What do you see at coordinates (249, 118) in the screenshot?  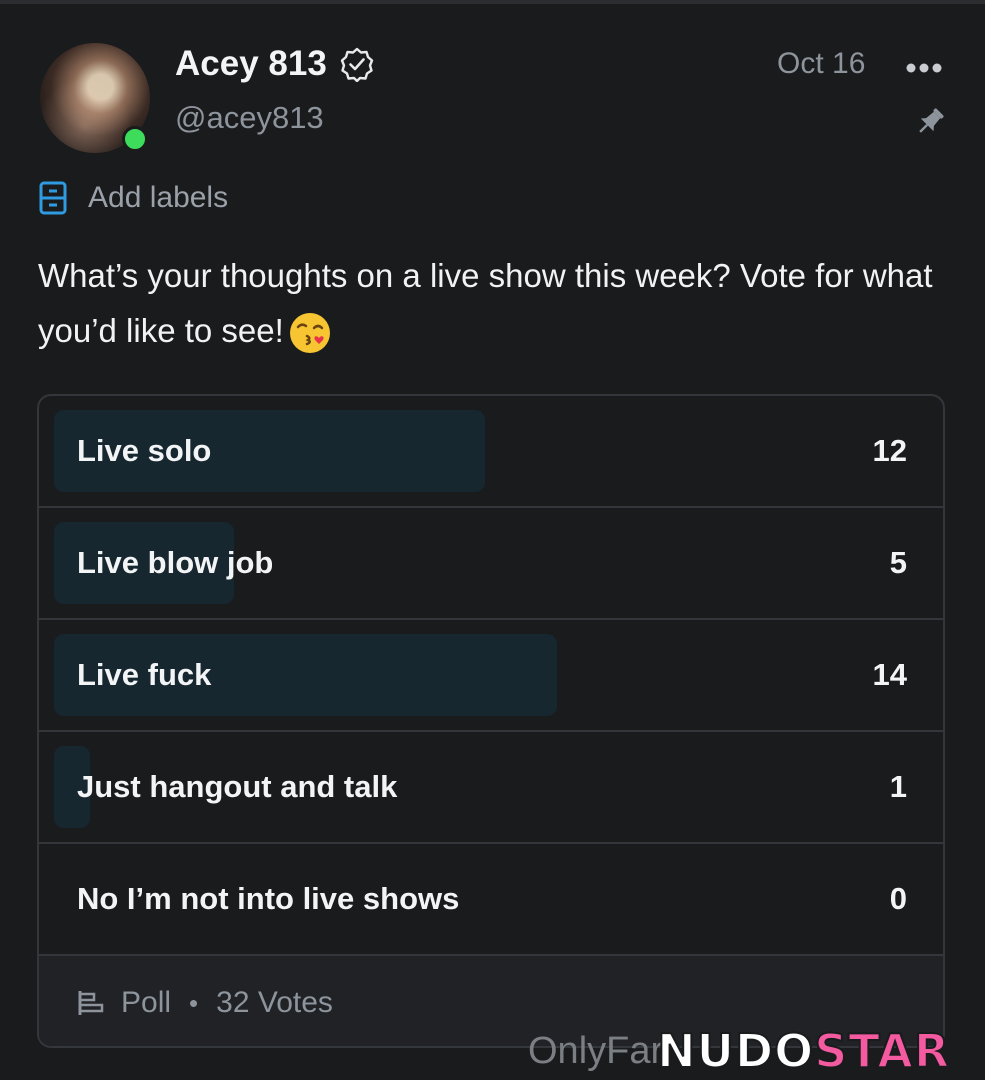 I see `author-handle: @acey813` at bounding box center [249, 118].